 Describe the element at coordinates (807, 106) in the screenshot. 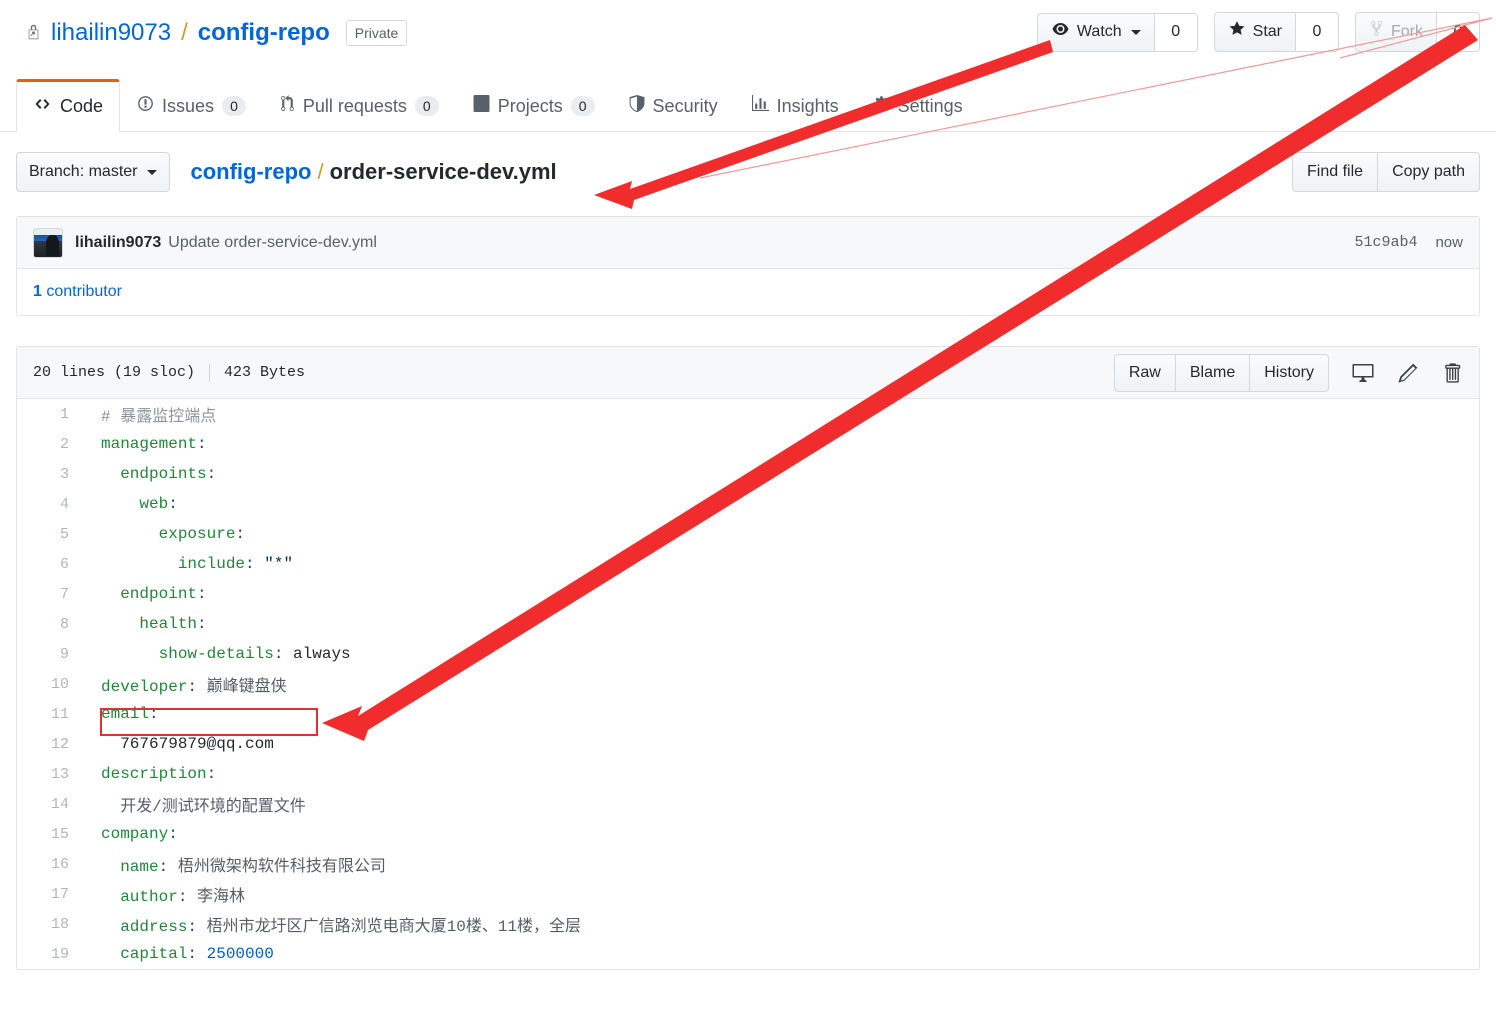

I see `tab-insights-label: Insights` at that location.